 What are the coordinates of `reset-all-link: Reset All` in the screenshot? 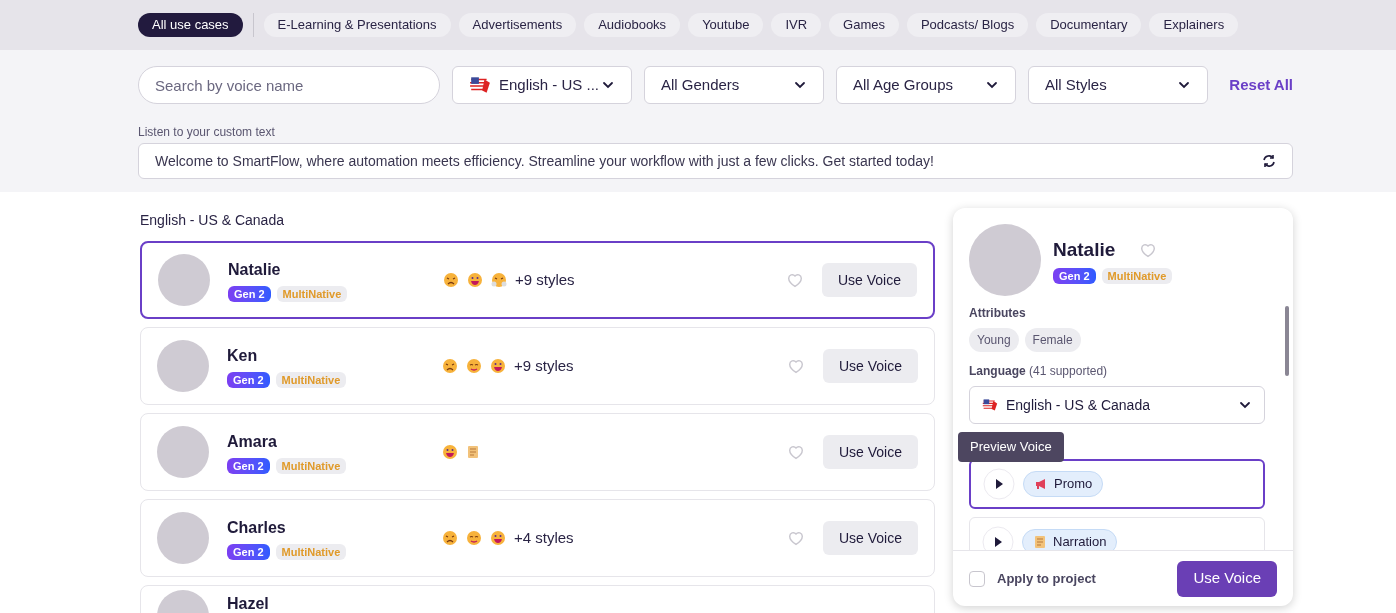 It's located at (1261, 85).